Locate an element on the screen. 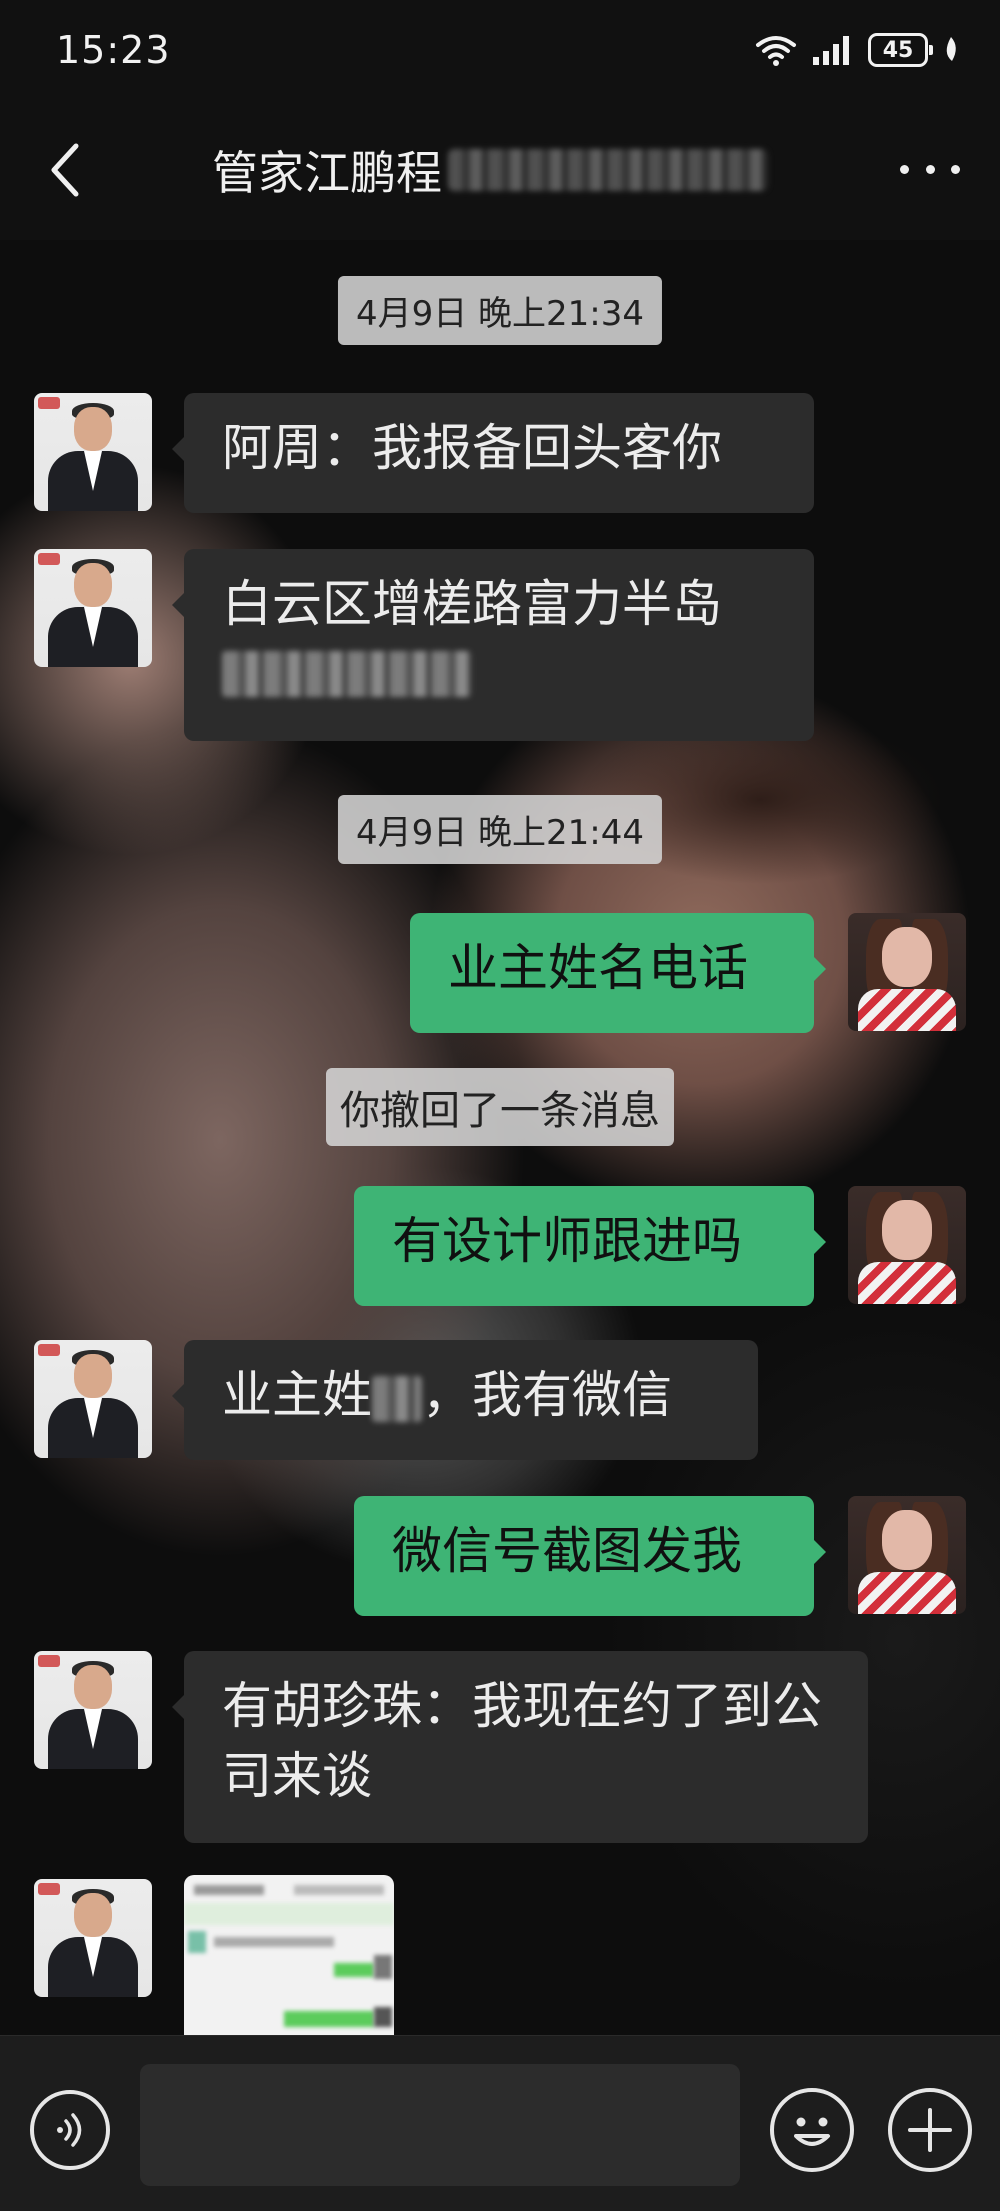 This screenshot has width=1000, height=2211. input-bar is located at coordinates (500, 2123).